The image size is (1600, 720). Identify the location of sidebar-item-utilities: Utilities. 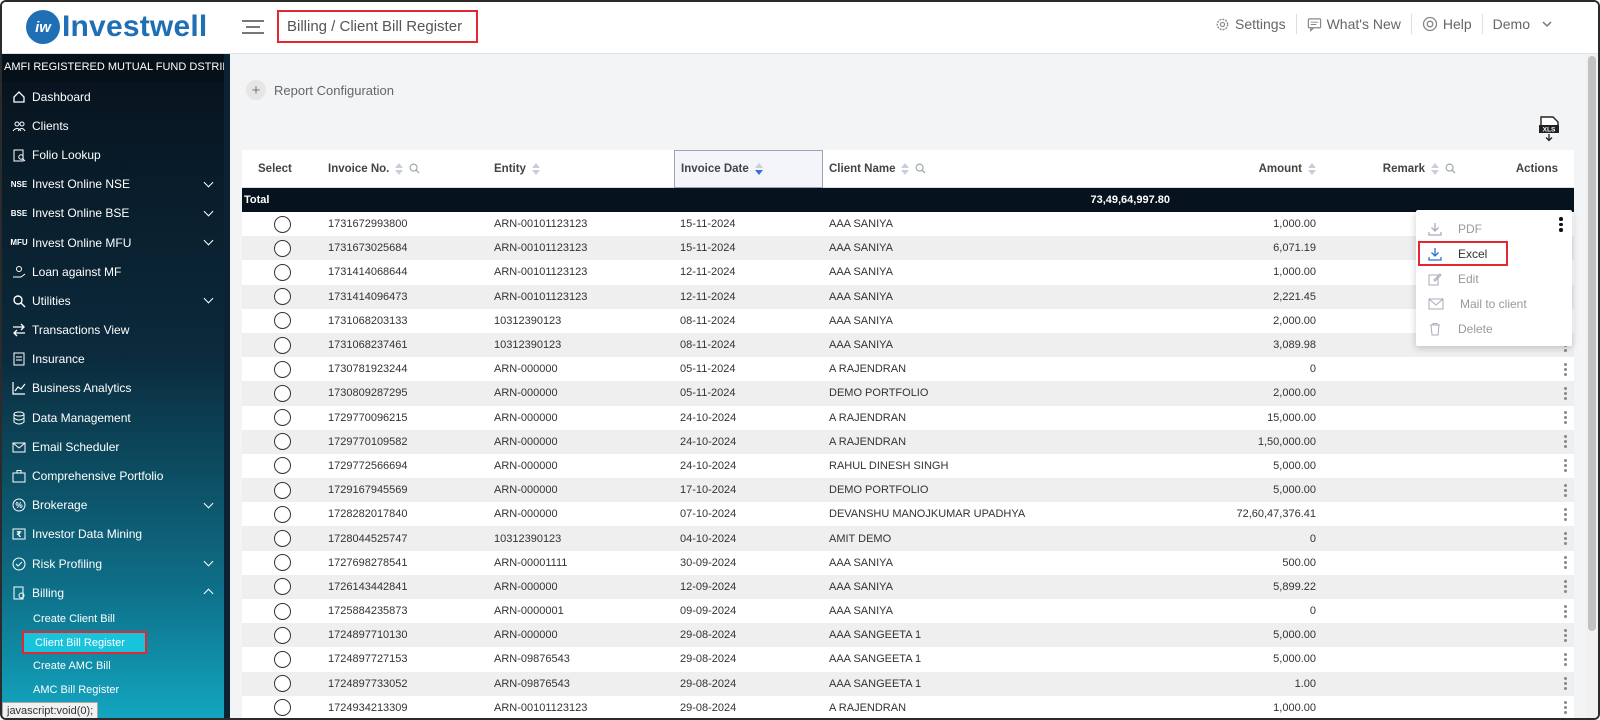
(116, 300).